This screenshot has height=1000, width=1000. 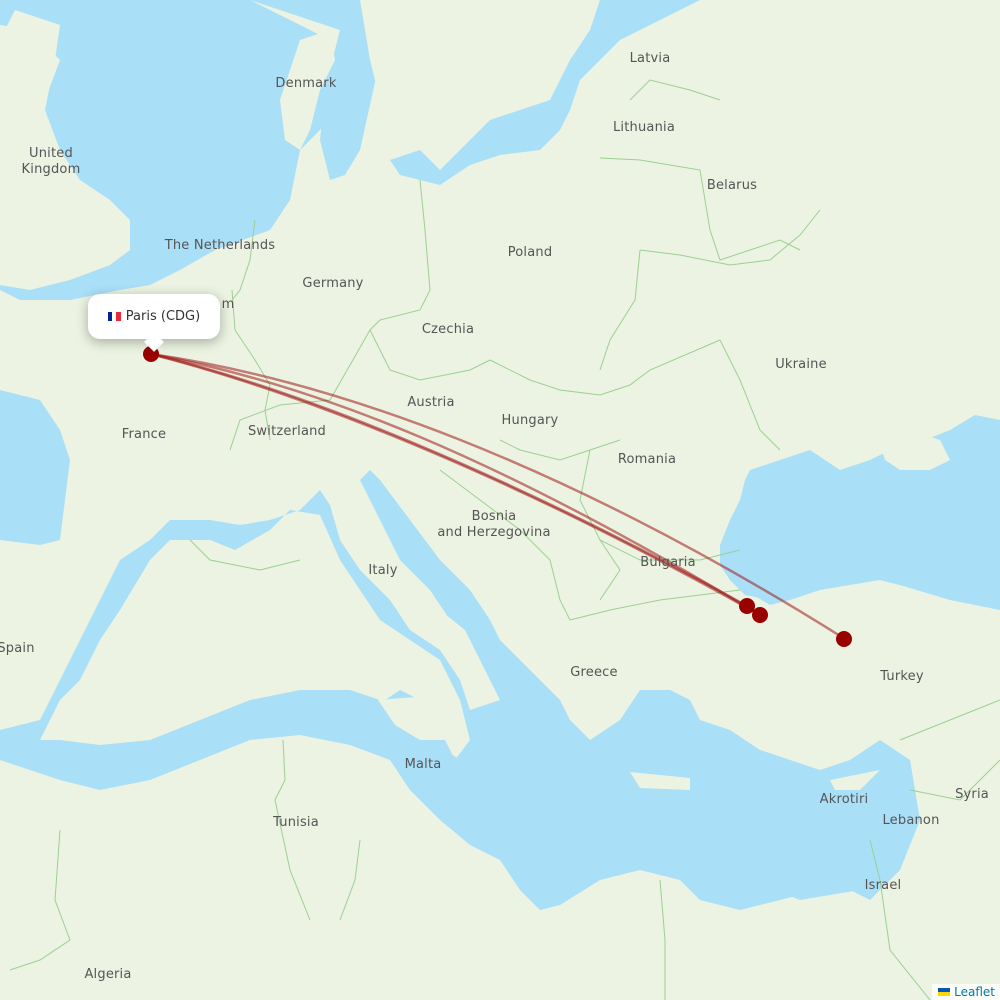 I want to click on label-greece: Greece, so click(x=594, y=672).